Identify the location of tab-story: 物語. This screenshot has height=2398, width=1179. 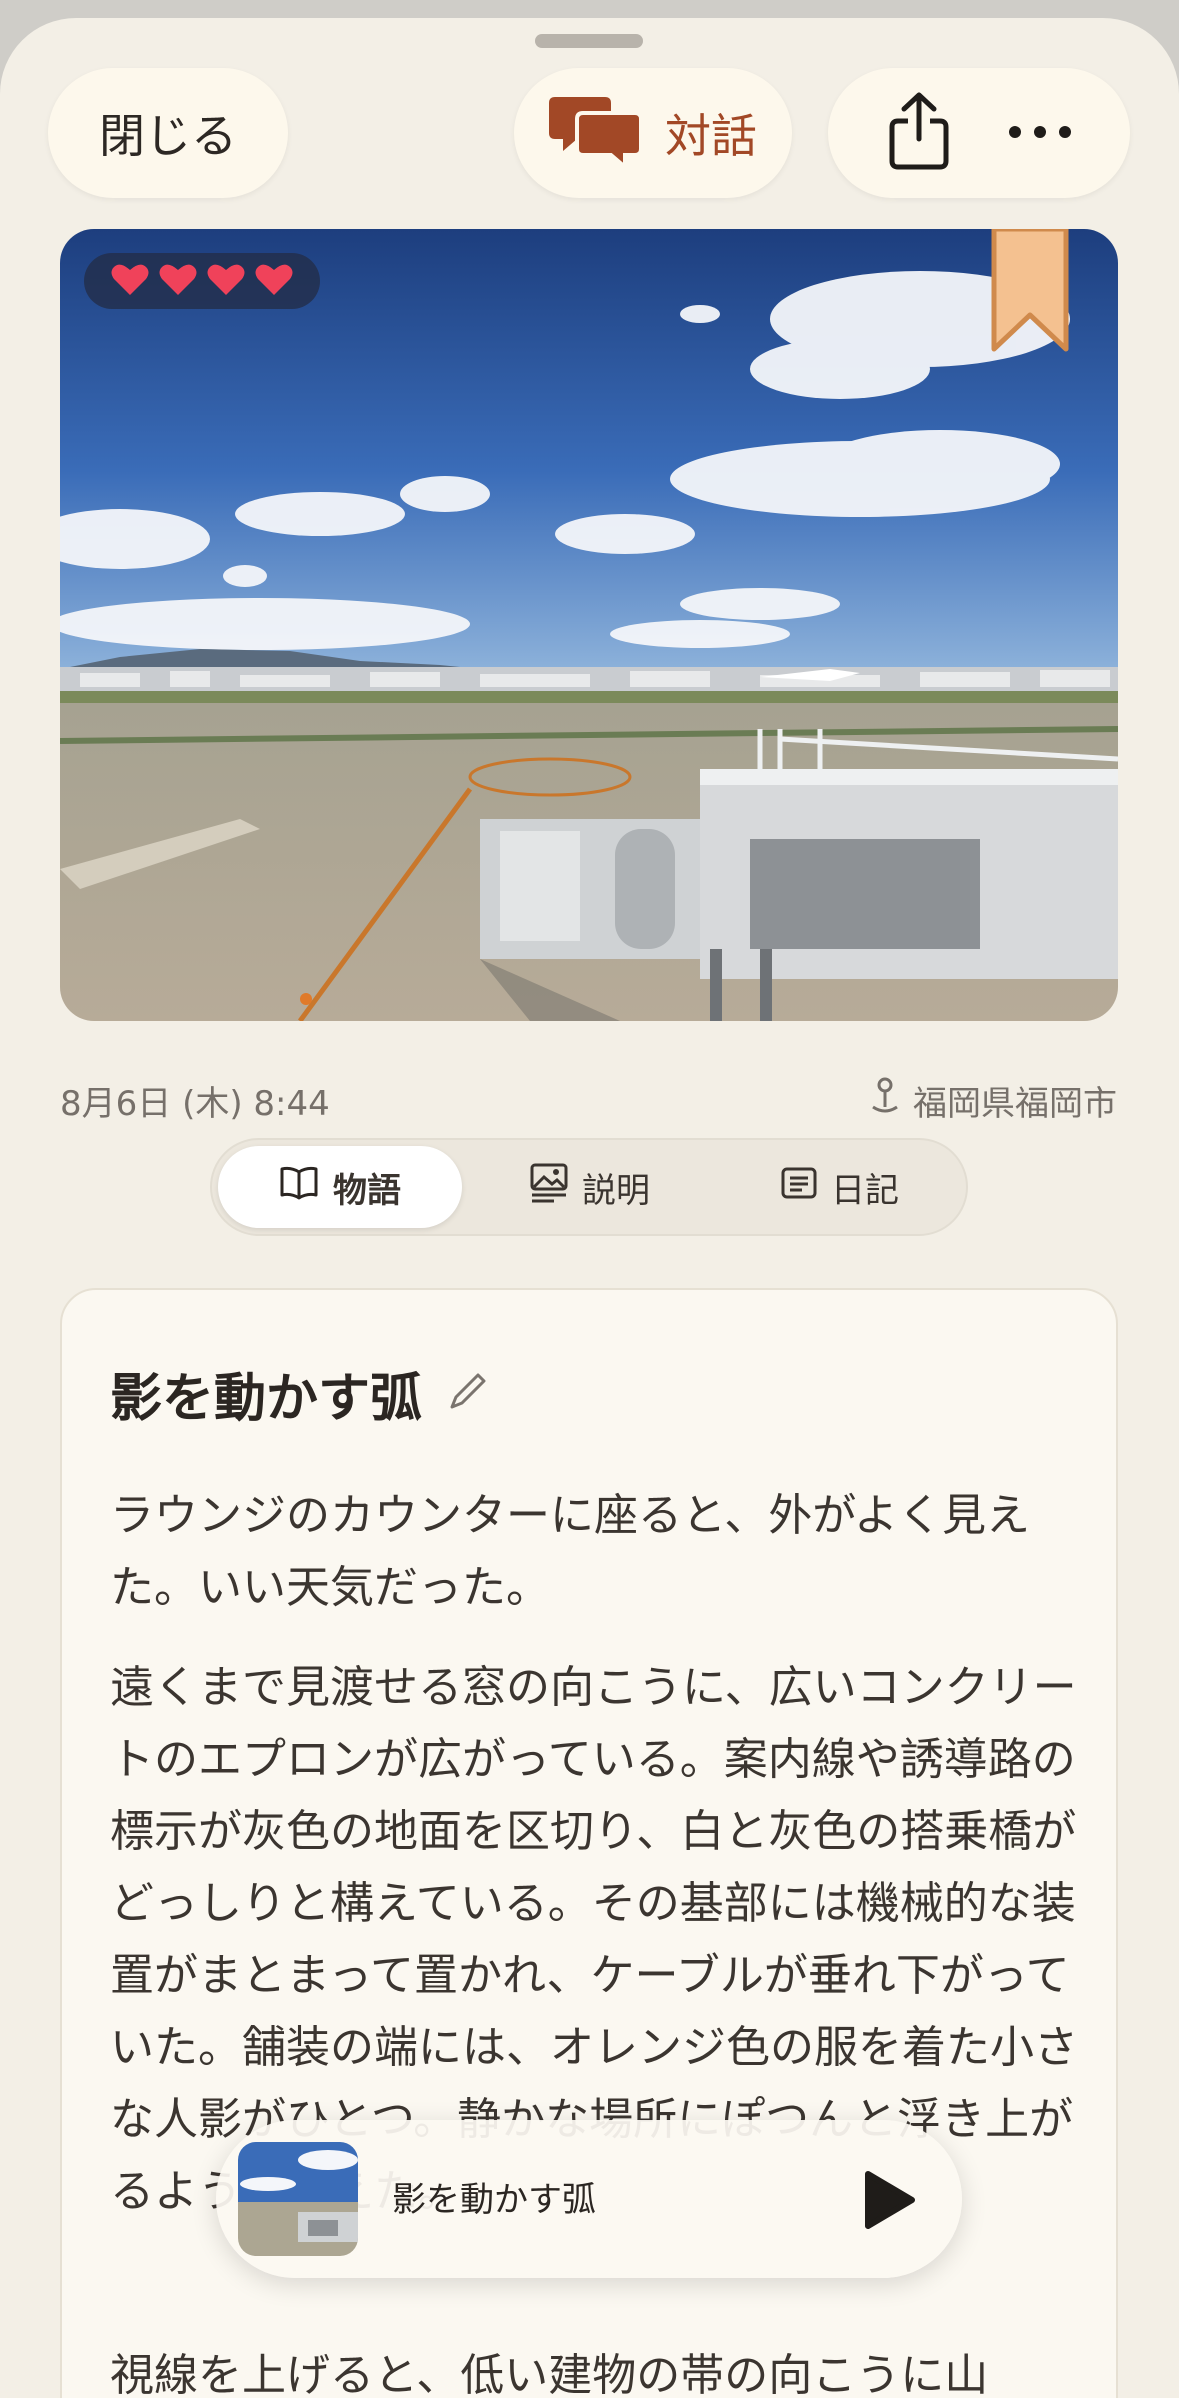
(340, 1187).